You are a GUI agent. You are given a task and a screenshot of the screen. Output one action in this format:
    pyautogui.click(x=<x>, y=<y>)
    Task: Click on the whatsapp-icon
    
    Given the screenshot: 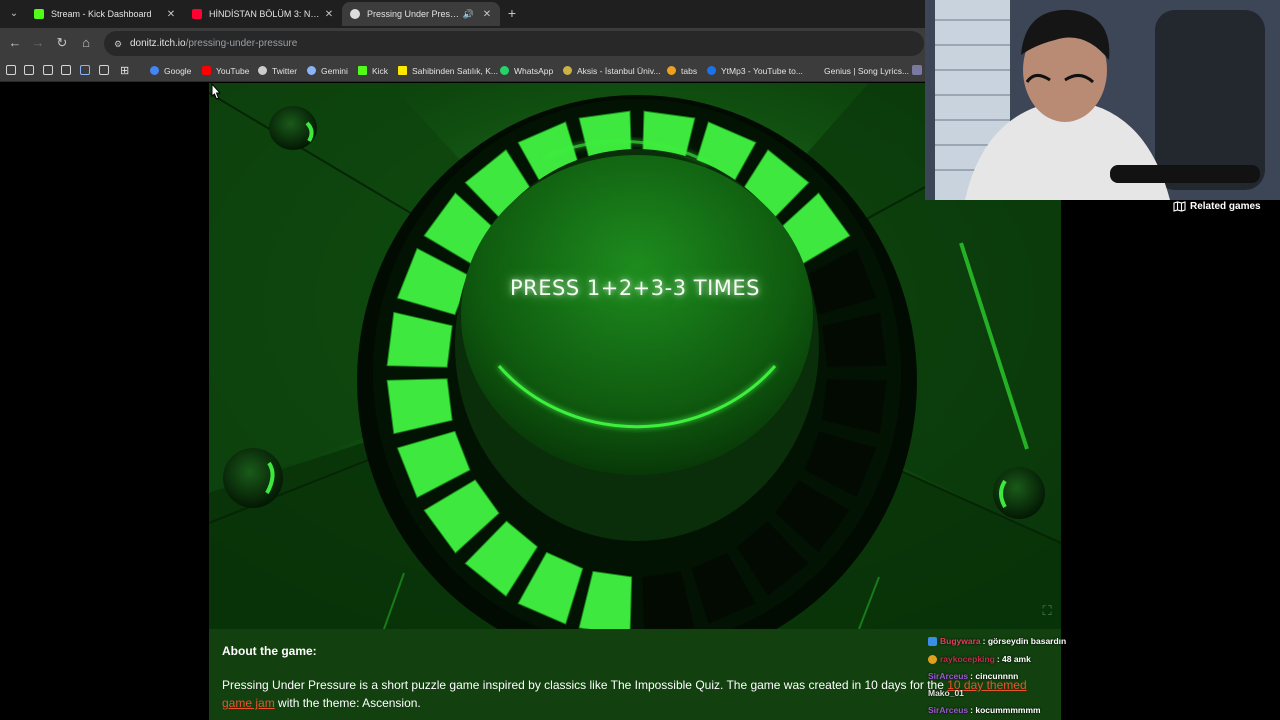 What is the action you would take?
    pyautogui.click(x=504, y=70)
    